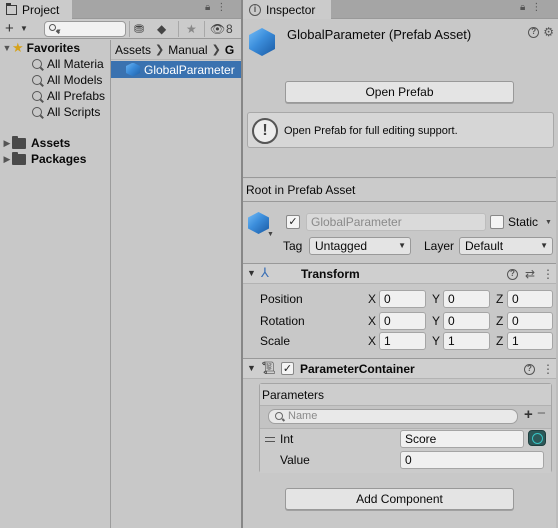 The image size is (558, 528). I want to click on scale-y-field: 1, so click(466, 341).